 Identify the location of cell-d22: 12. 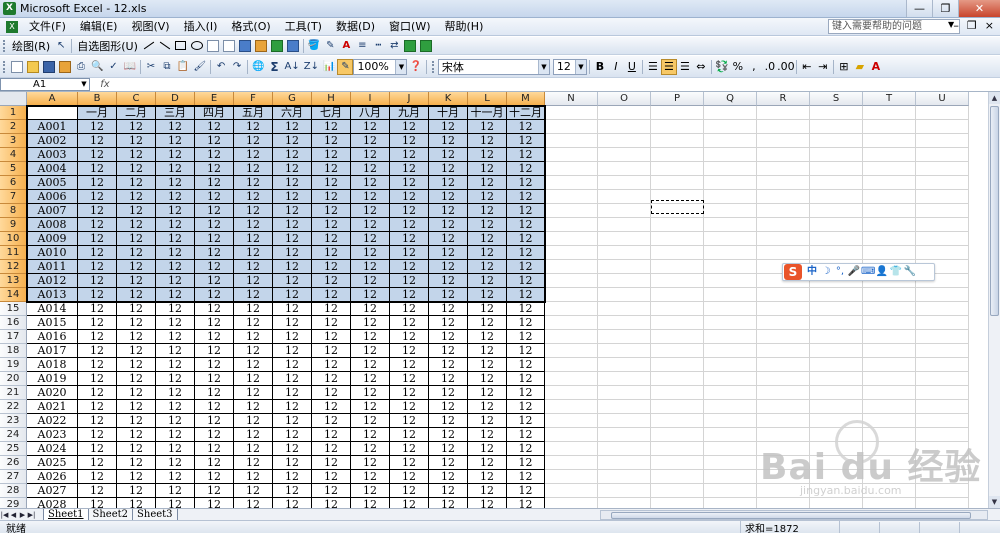
(175, 407).